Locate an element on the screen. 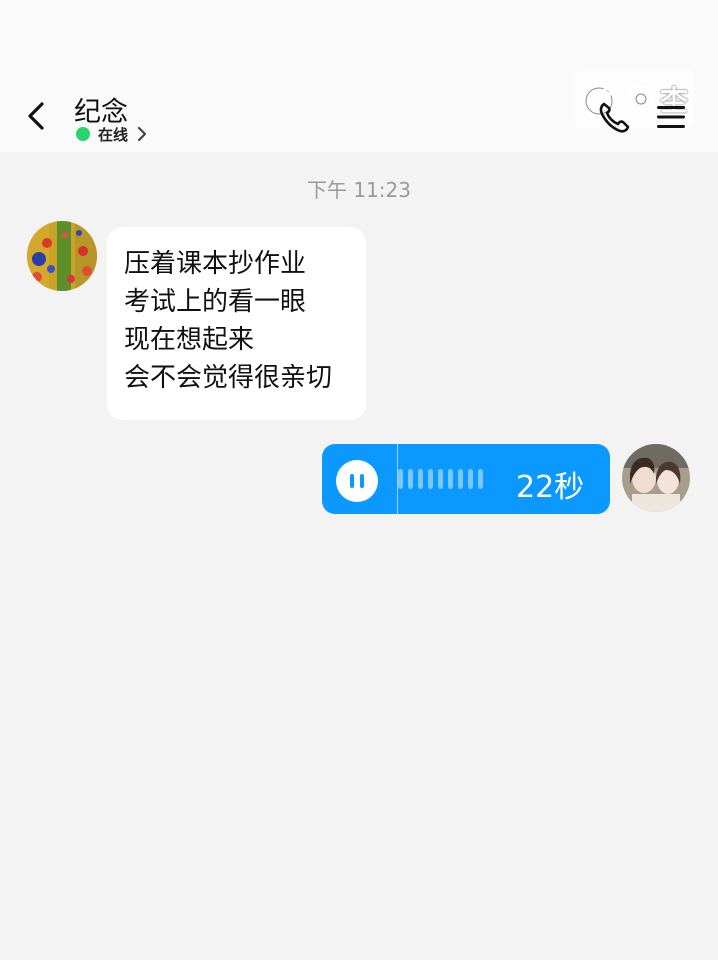 This screenshot has height=960, width=718. online-dot-icon is located at coordinates (83, 134).